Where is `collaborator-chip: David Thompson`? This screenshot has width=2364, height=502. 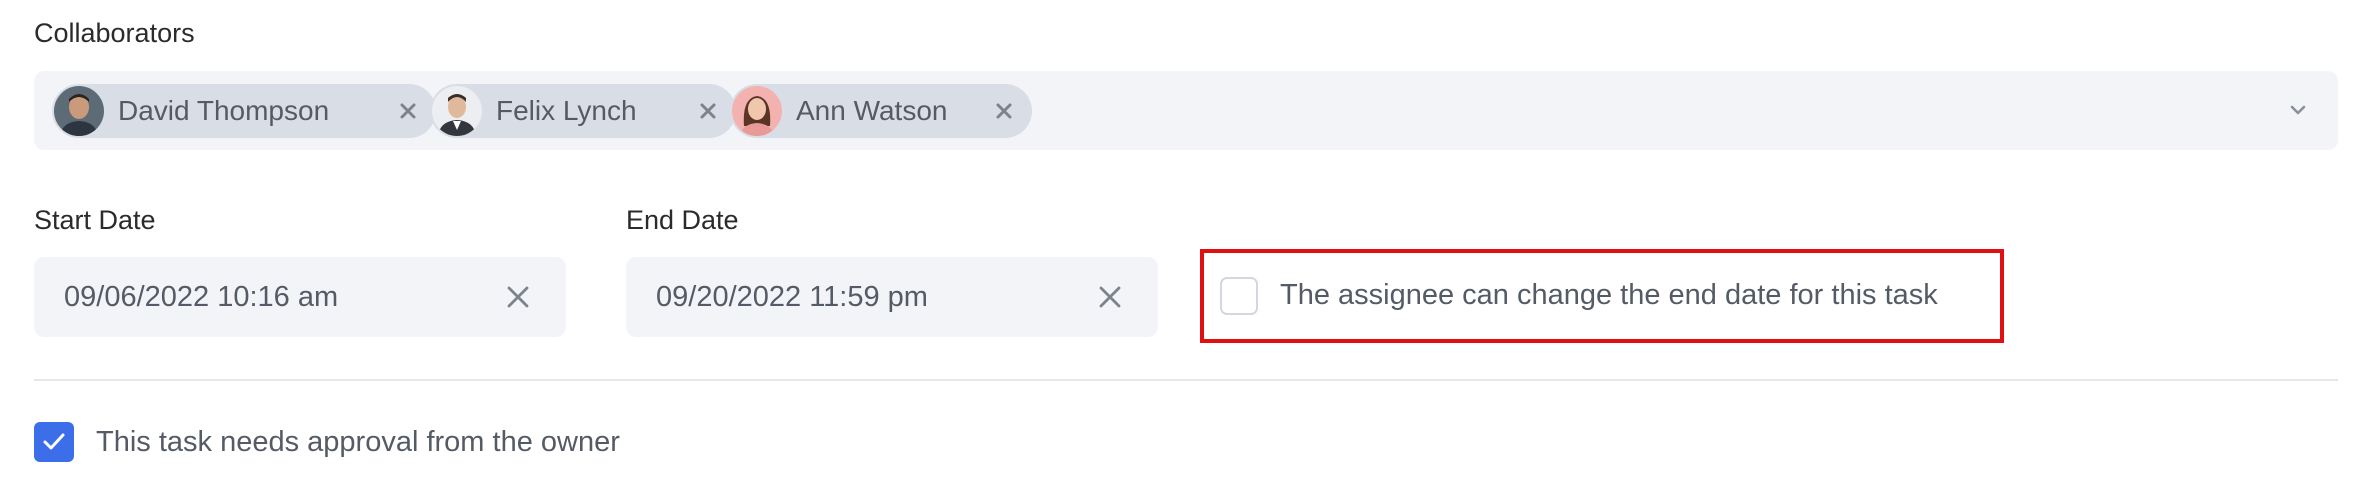 collaborator-chip: David Thompson is located at coordinates (244, 111).